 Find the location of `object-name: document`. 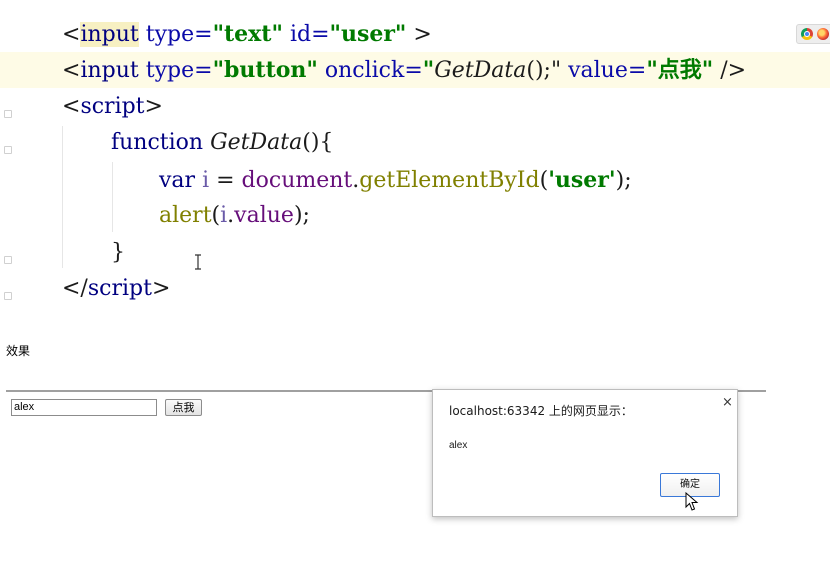

object-name: document is located at coordinates (297, 180).